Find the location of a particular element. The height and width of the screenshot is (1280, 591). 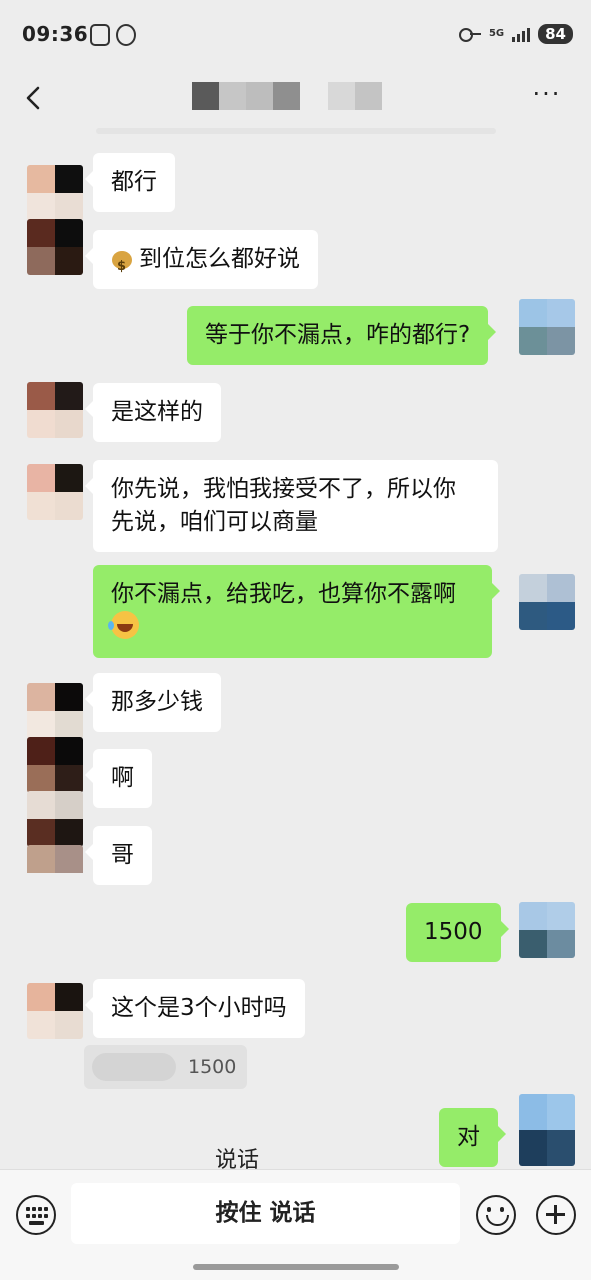

input-bar: 按住 说话 is located at coordinates (295, 1224).